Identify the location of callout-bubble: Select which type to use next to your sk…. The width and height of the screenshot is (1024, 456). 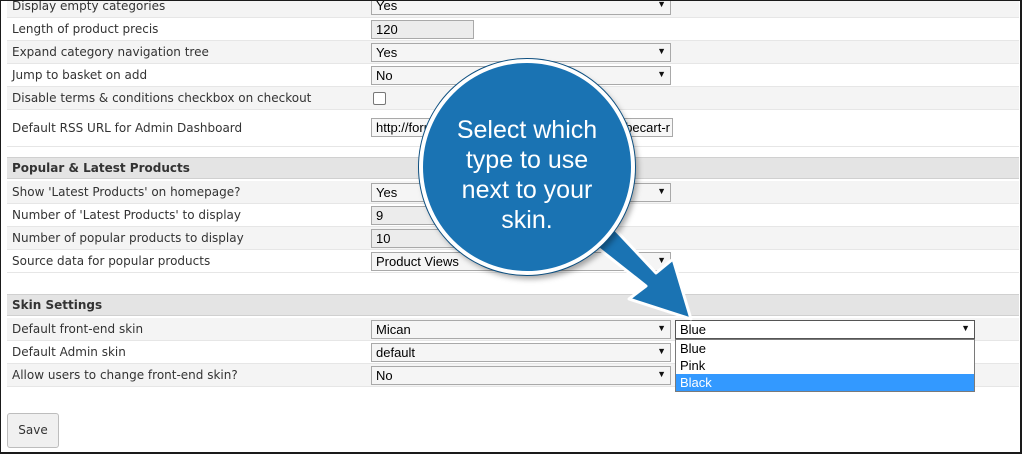
(527, 167).